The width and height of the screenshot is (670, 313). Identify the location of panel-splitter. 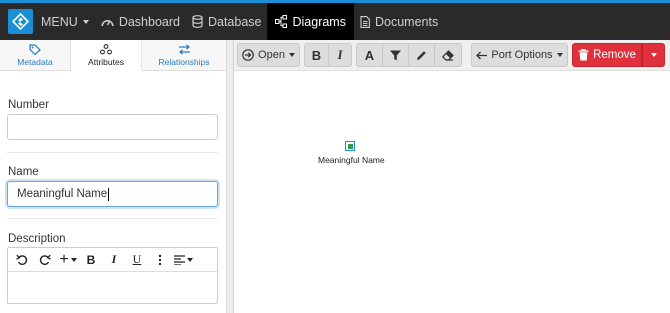
(230, 176).